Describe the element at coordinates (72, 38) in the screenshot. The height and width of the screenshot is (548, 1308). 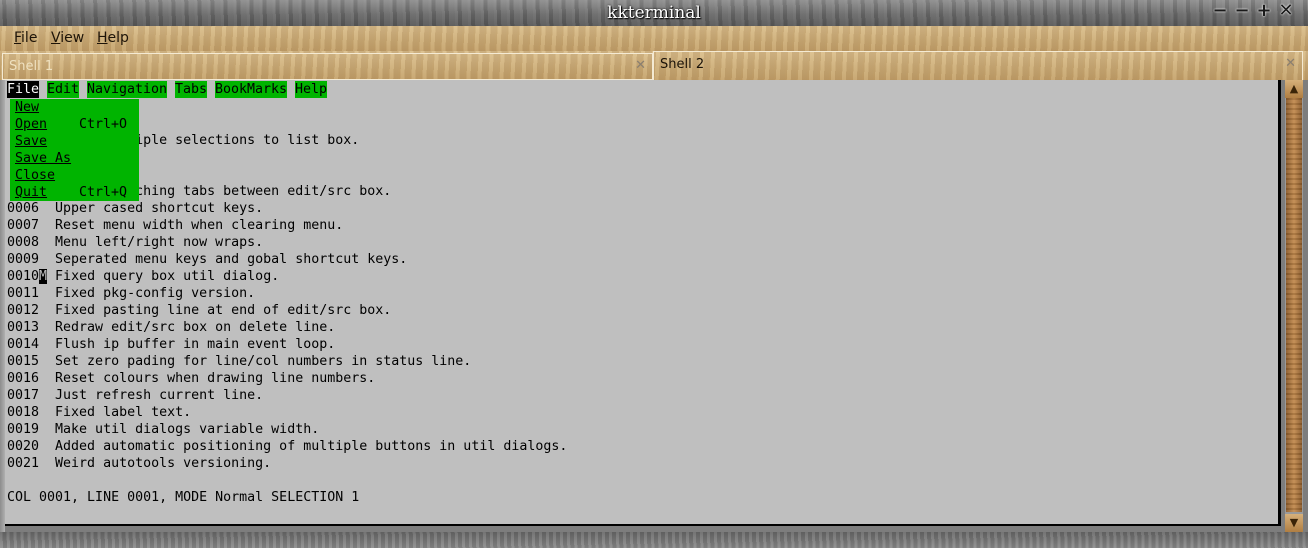
I see `menu-view-label: iew` at that location.